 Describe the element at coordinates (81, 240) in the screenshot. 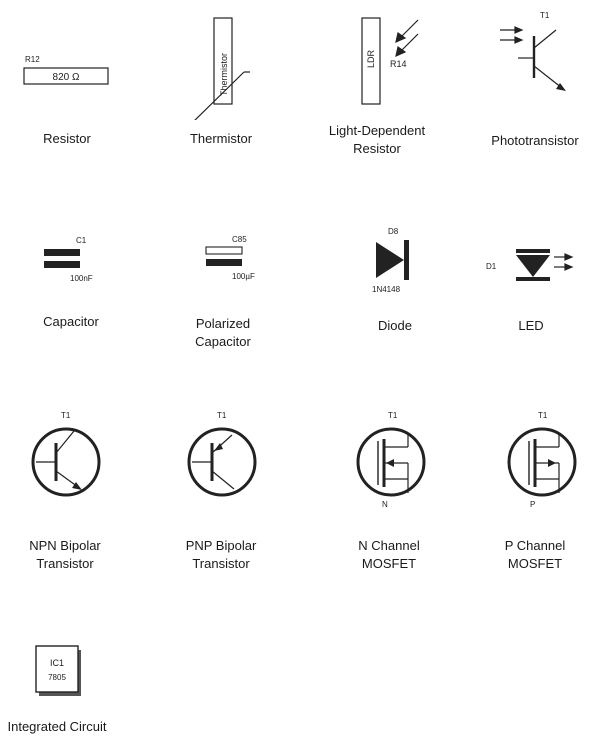

I see `capacitor-ref: C1` at that location.